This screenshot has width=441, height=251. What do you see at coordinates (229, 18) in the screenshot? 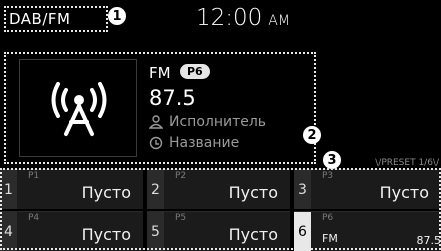
I see `clock-time: 12:00` at bounding box center [229, 18].